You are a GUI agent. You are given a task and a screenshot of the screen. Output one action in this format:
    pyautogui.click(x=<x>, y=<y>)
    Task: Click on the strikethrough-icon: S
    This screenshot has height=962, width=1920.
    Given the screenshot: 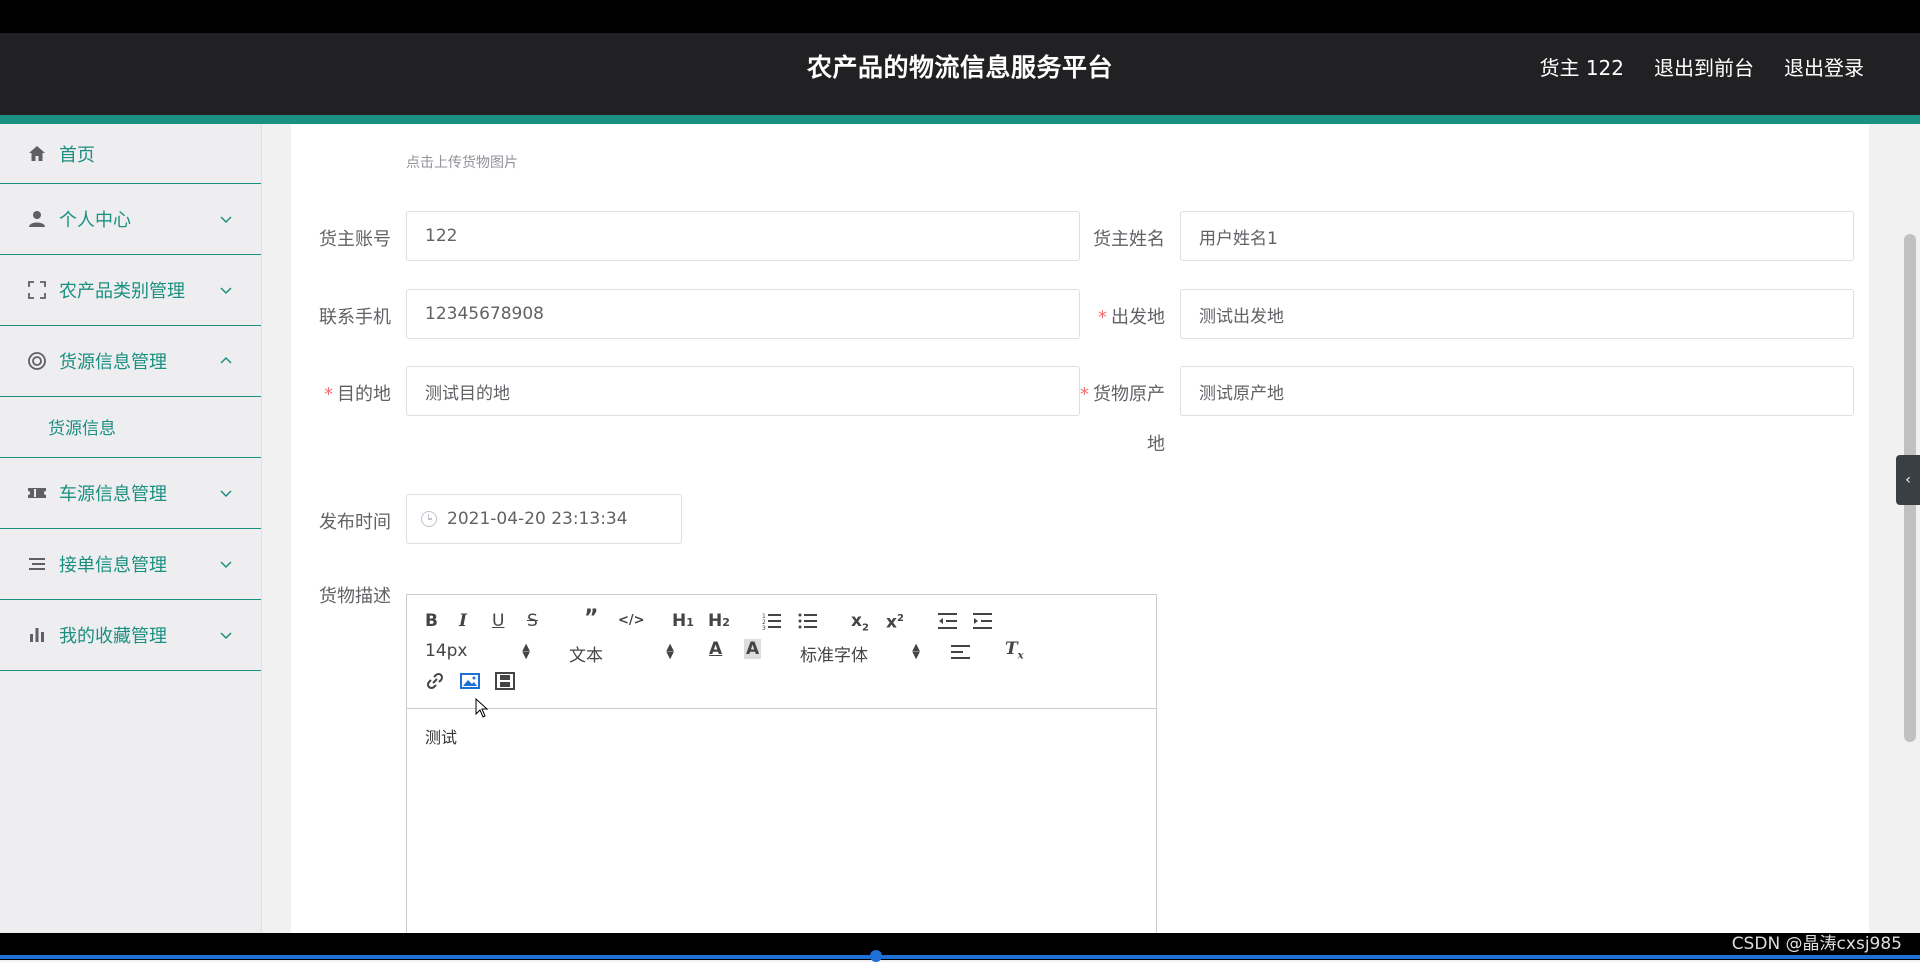 What is the action you would take?
    pyautogui.click(x=532, y=621)
    